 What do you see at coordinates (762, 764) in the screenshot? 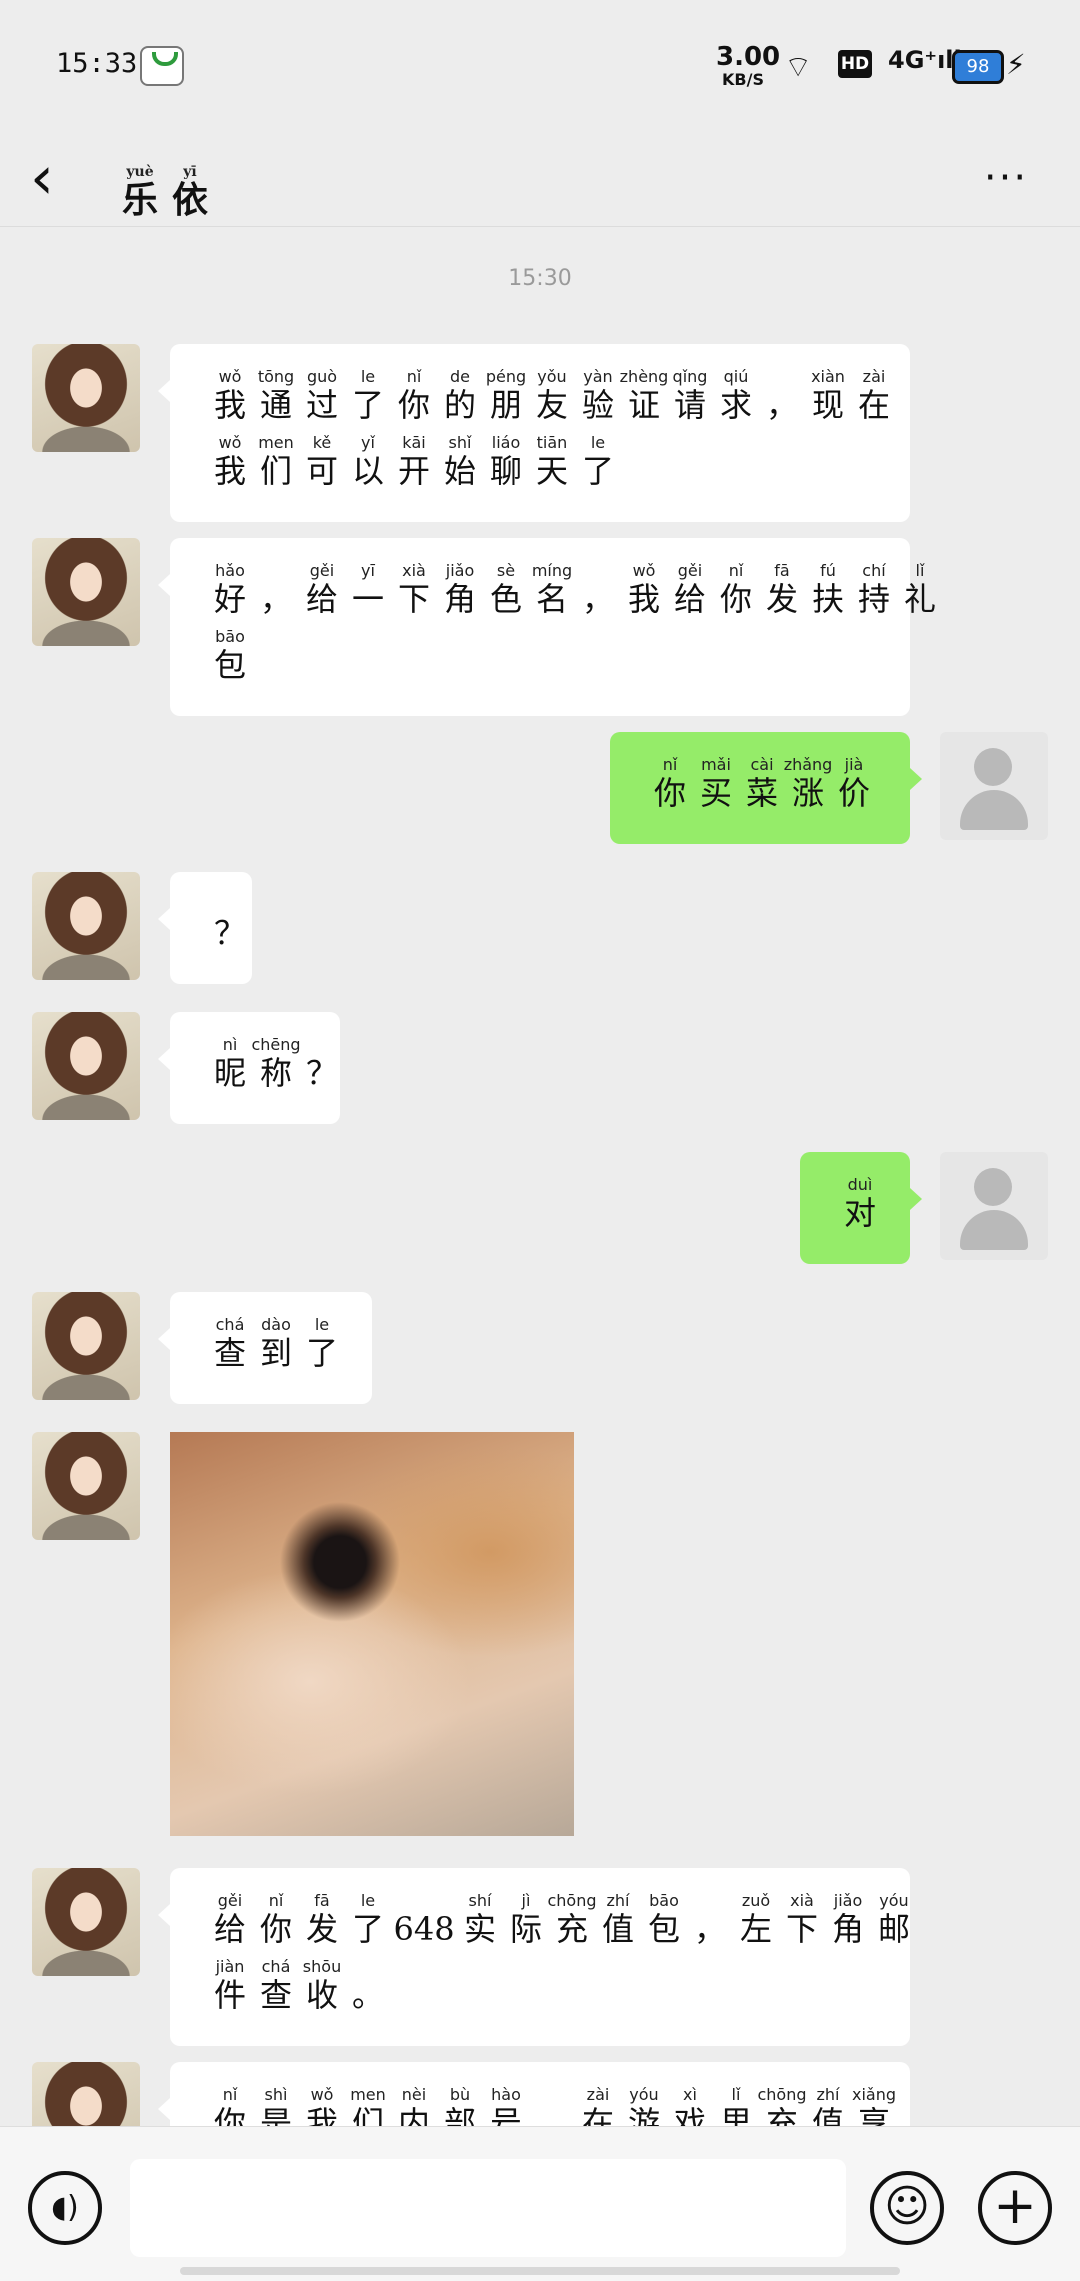
I see `pinyin: cài` at bounding box center [762, 764].